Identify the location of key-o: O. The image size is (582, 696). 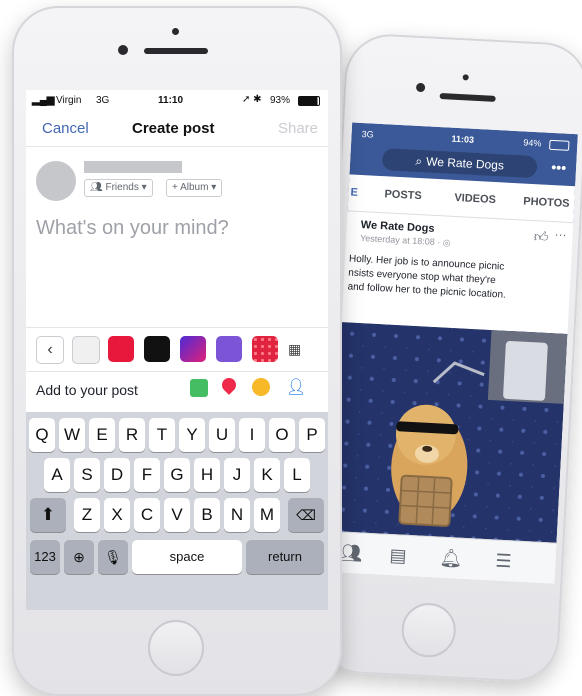
(282, 435).